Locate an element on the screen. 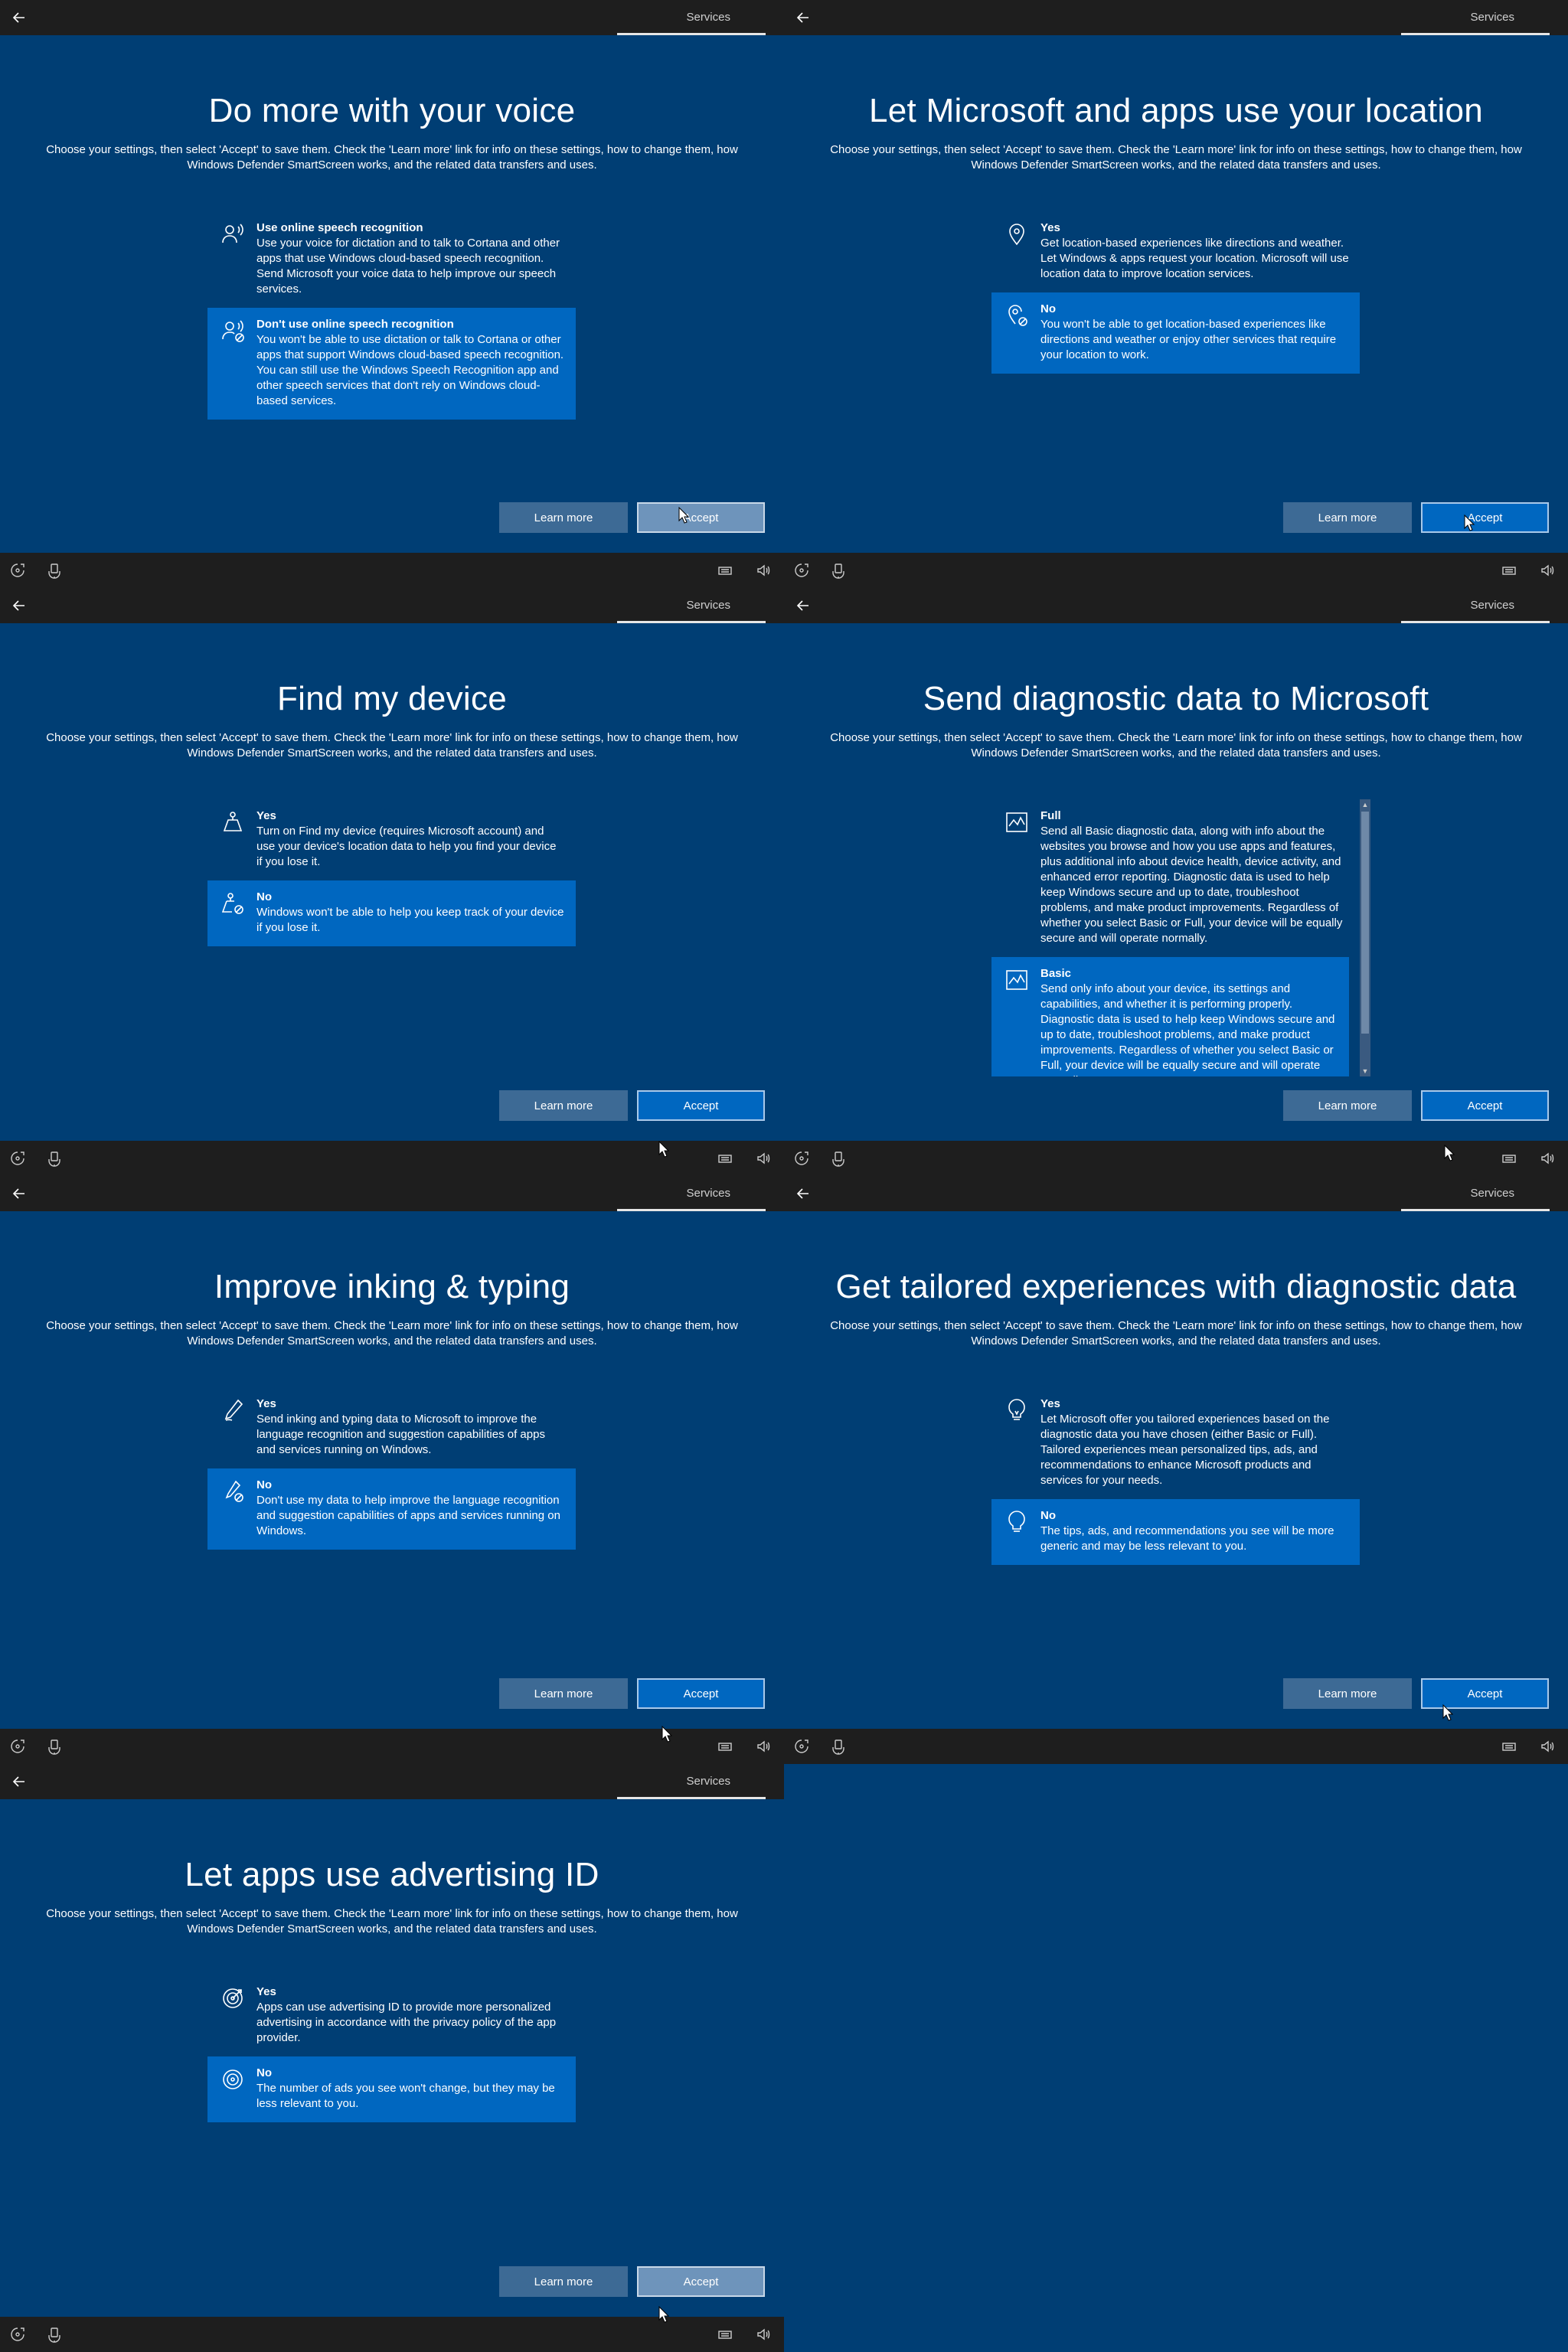 The height and width of the screenshot is (2352, 1568). speech-icon is located at coordinates (233, 234).